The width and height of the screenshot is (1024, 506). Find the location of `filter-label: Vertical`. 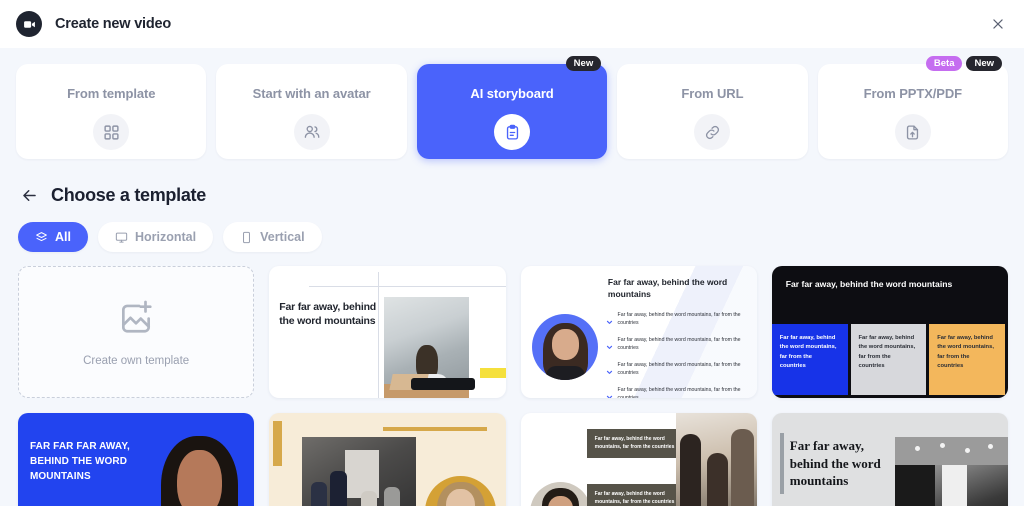

filter-label: Vertical is located at coordinates (282, 237).